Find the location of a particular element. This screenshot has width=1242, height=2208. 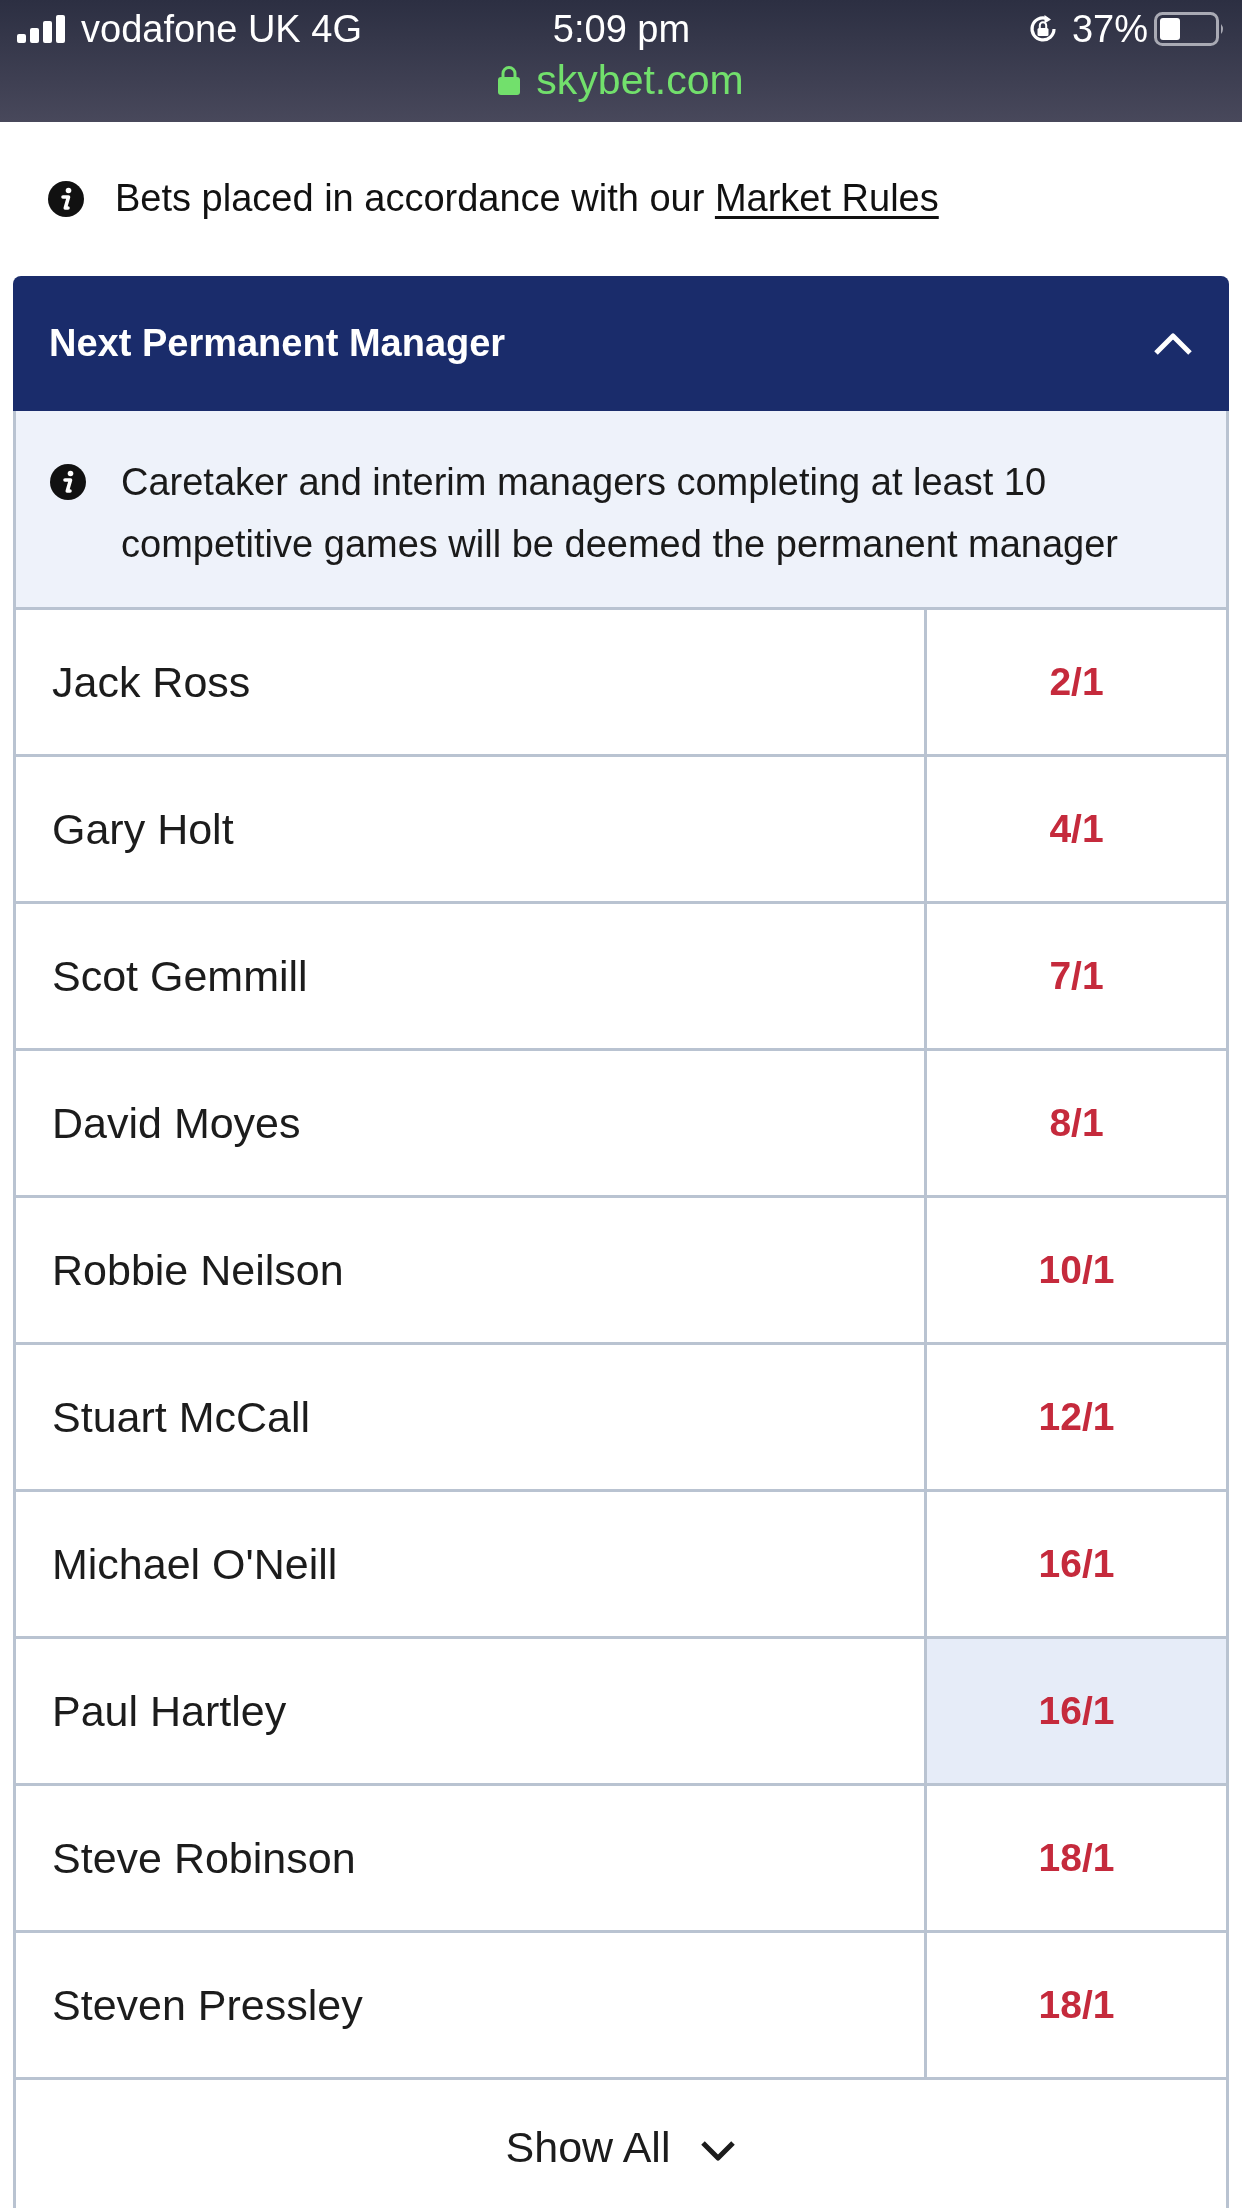

rotation-lock-icon is located at coordinates (1042, 29).